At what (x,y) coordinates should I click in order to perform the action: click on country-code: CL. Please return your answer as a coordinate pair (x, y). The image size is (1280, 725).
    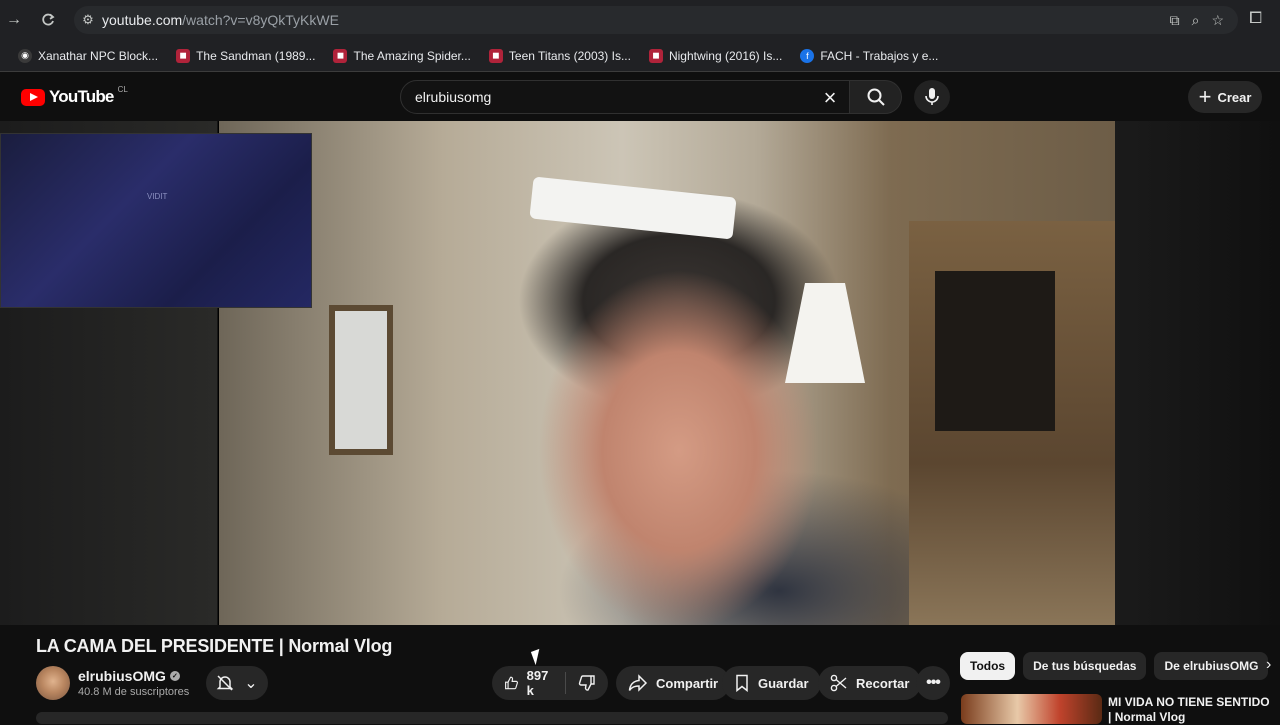
    Looking at the image, I should click on (122, 89).